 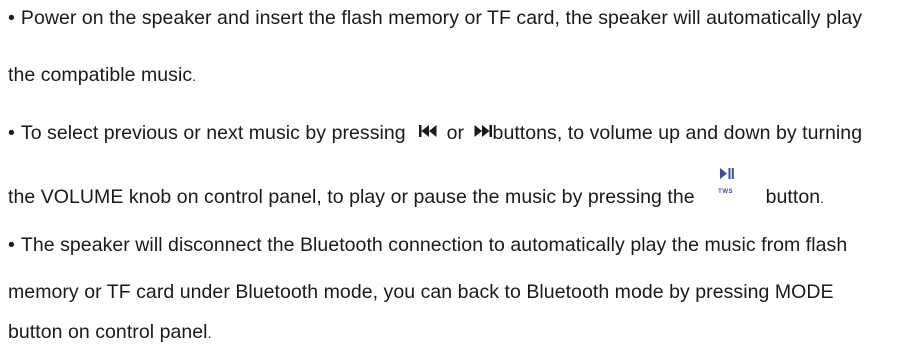 I want to click on paragraph-1-text-cont: the compatible music, so click(x=100, y=75).